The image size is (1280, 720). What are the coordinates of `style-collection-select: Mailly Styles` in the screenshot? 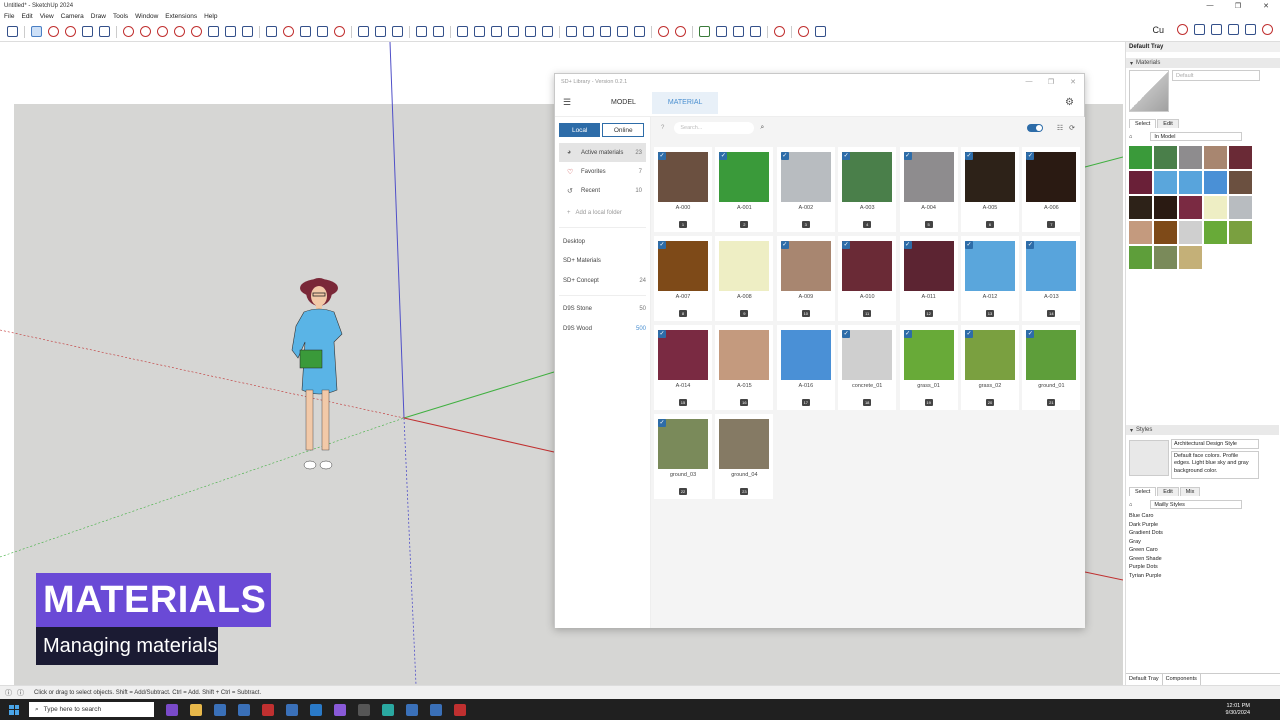 It's located at (1196, 504).